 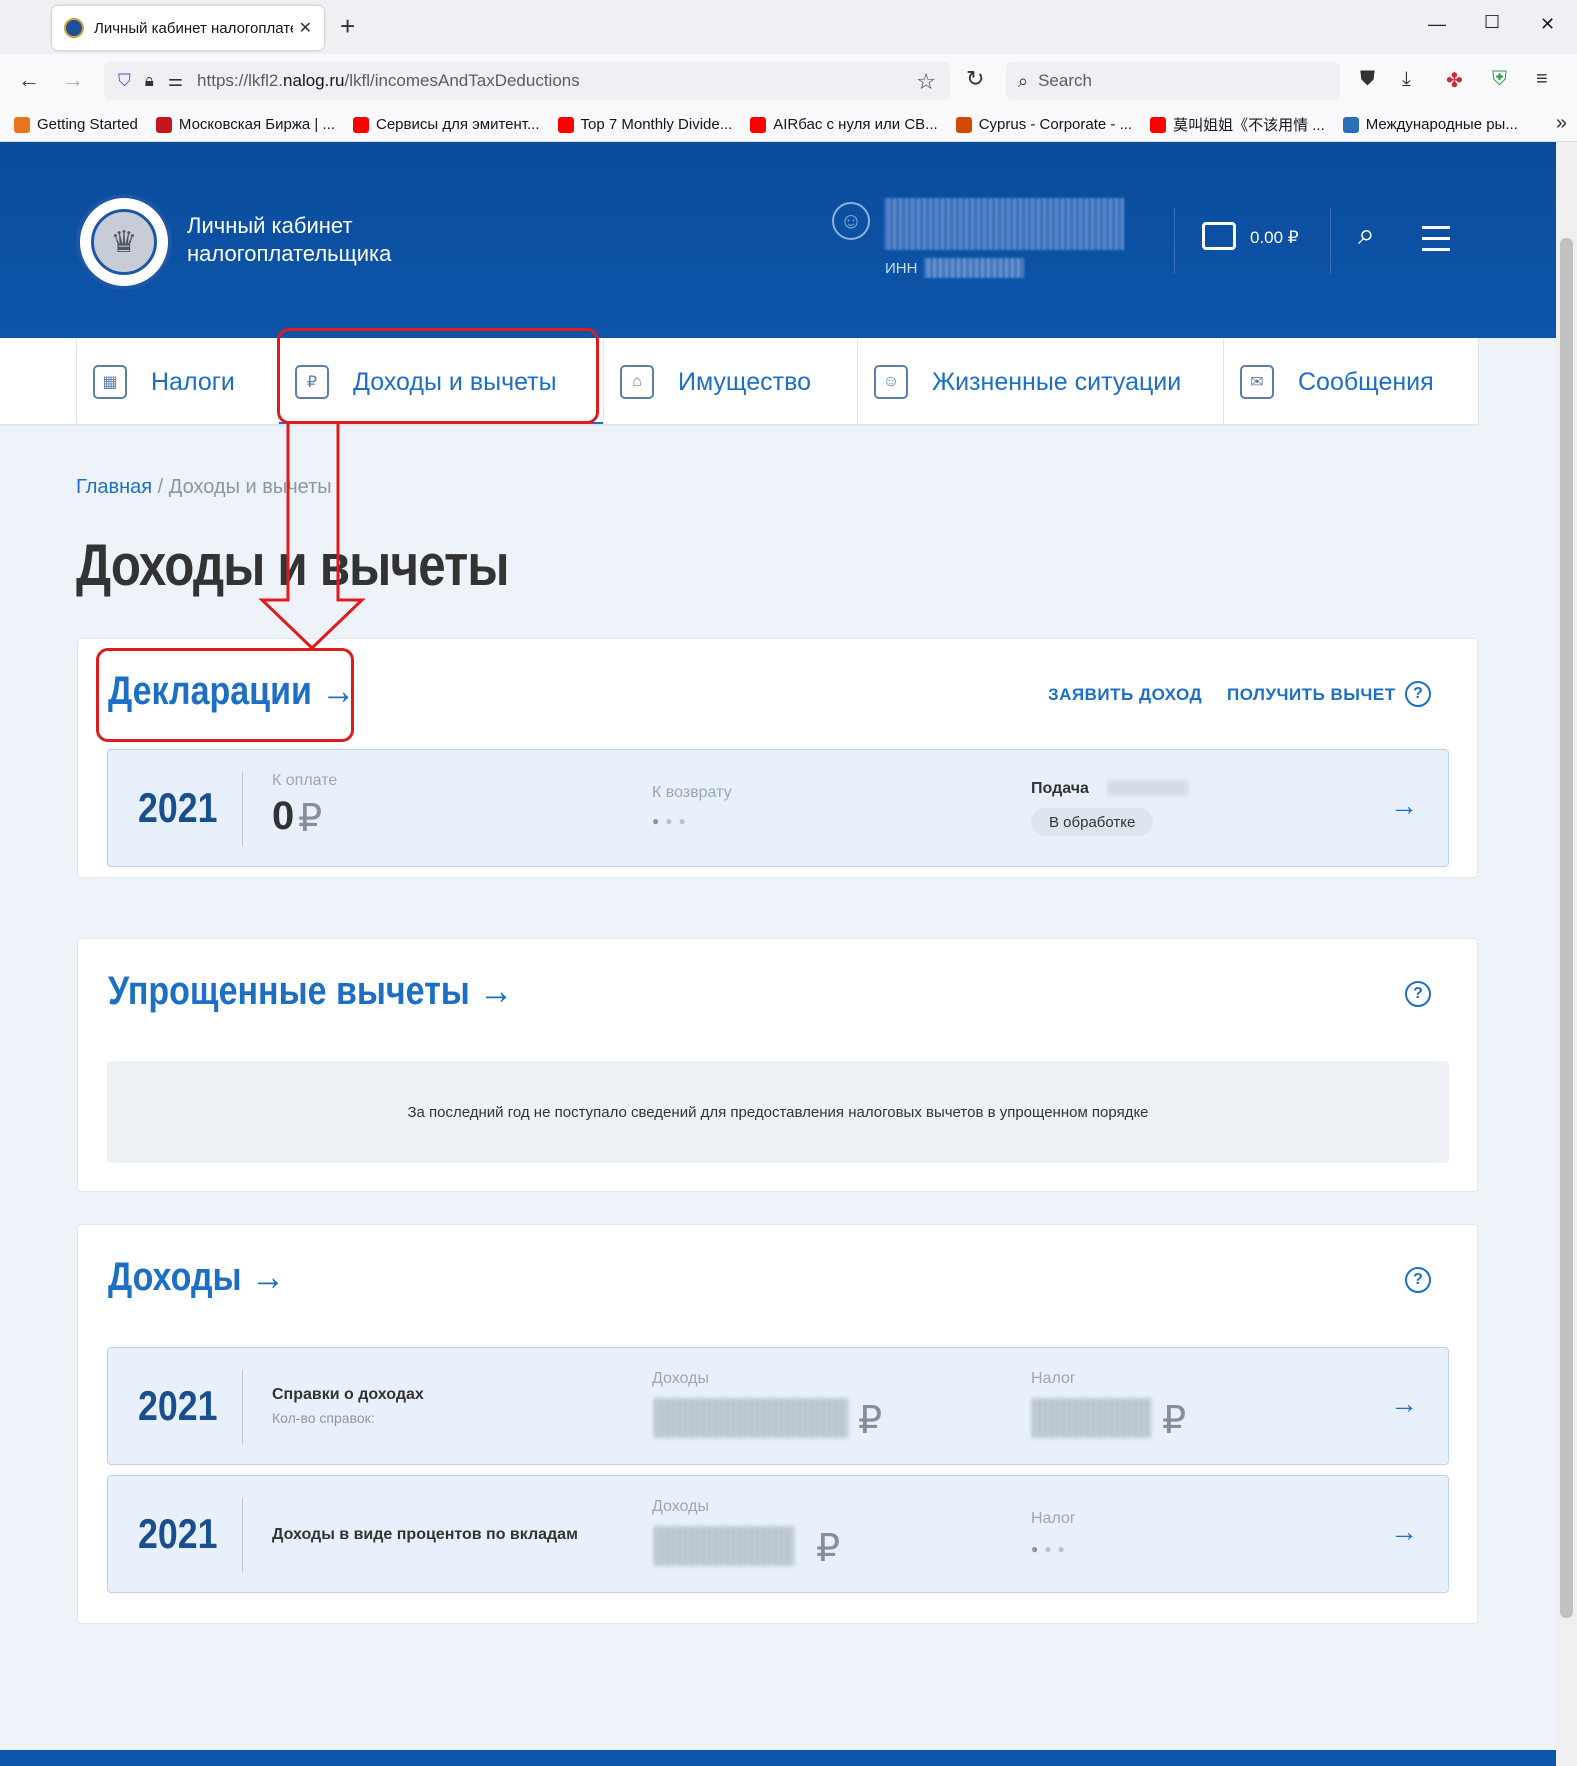 What do you see at coordinates (1023, 80) in the screenshot?
I see `search-icon: ⌕` at bounding box center [1023, 80].